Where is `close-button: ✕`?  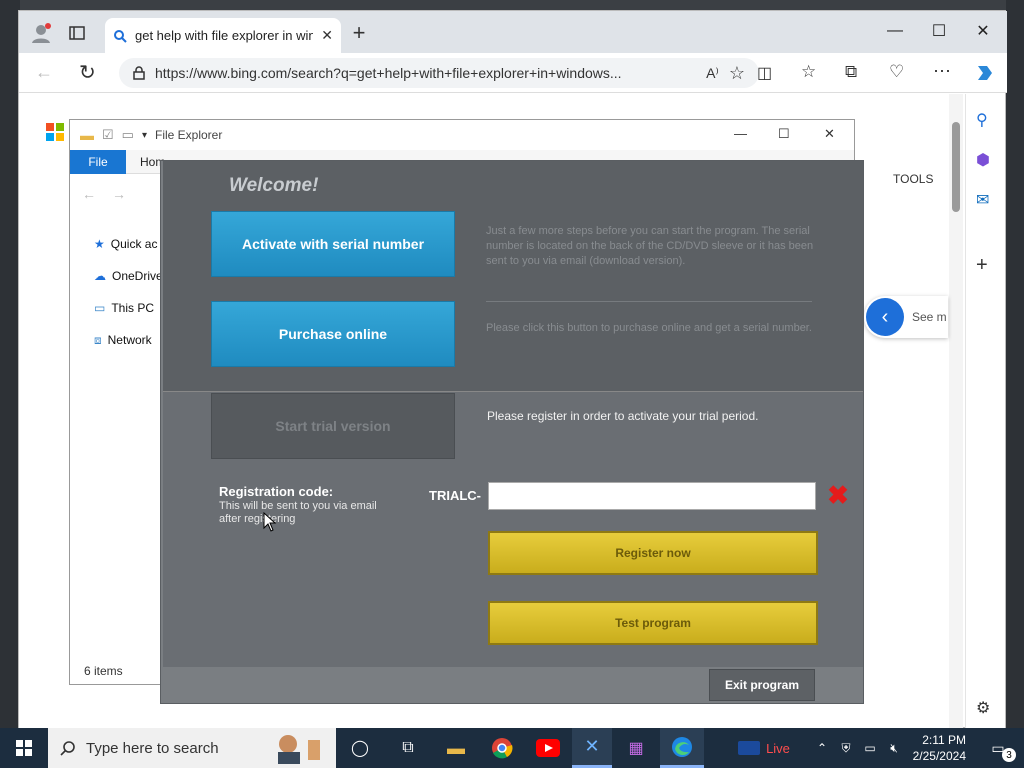 close-button: ✕ is located at coordinates (983, 31).